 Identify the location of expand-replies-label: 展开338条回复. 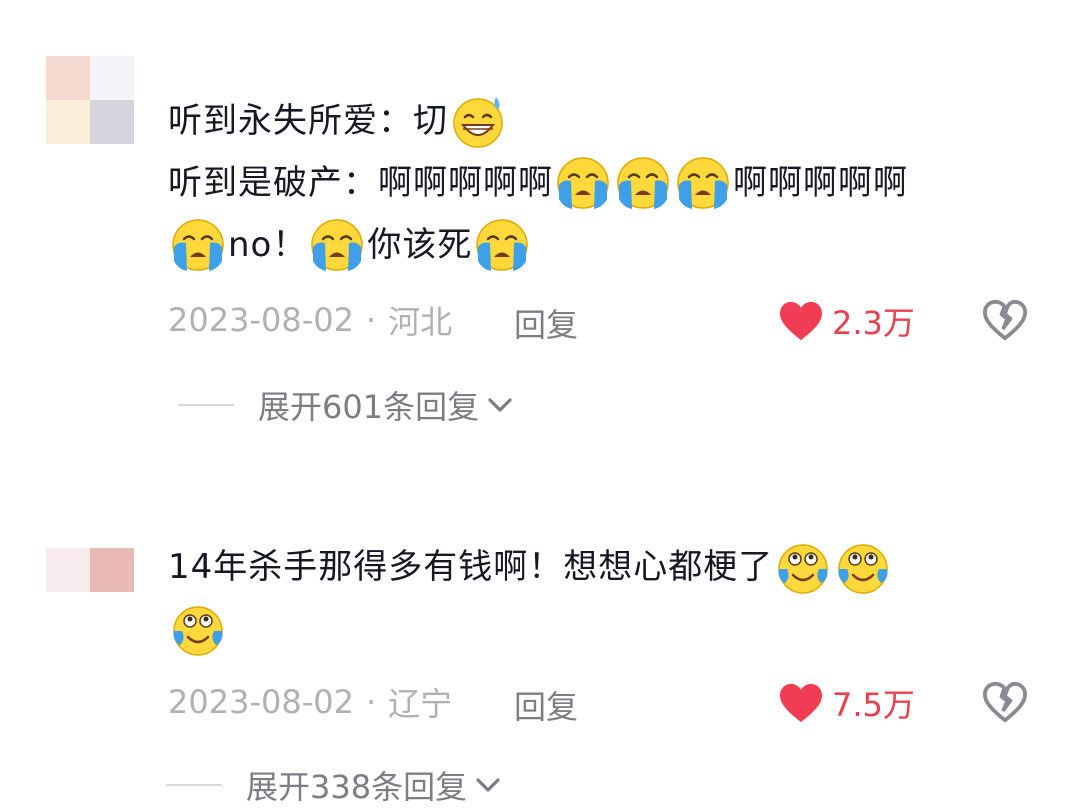
(357, 787).